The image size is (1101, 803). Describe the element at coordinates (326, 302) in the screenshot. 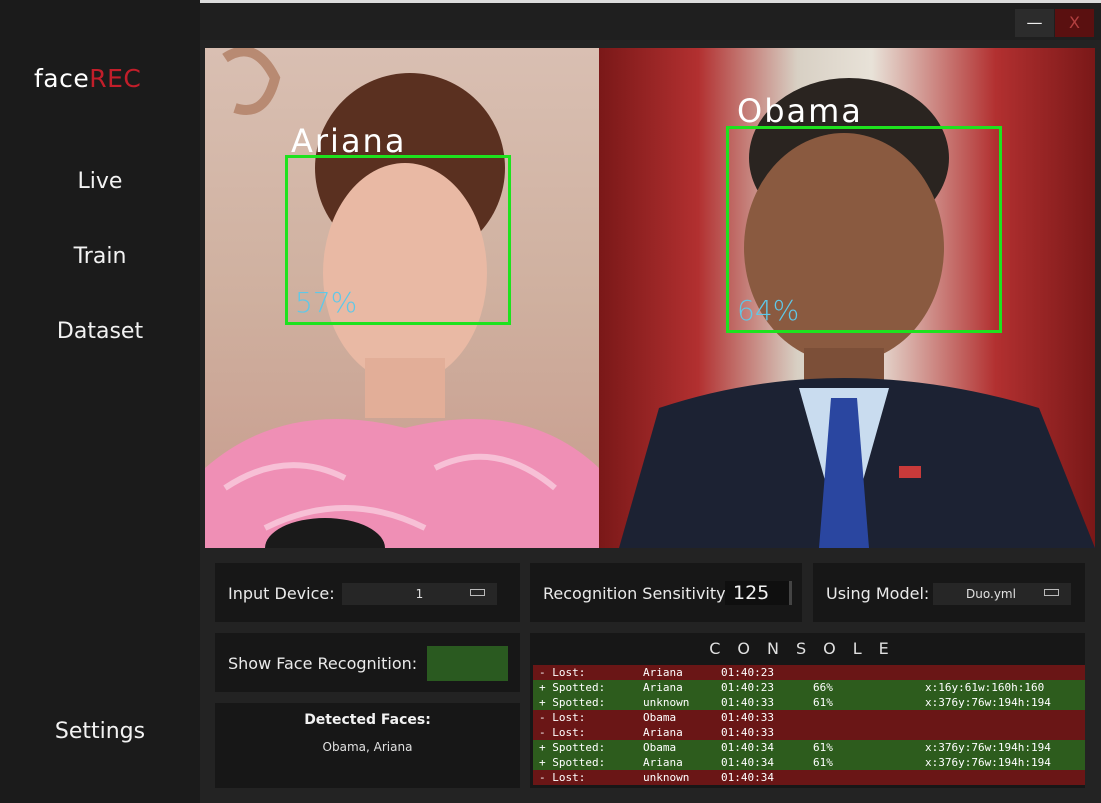

I see `face-confidence-ariana: 57%` at that location.